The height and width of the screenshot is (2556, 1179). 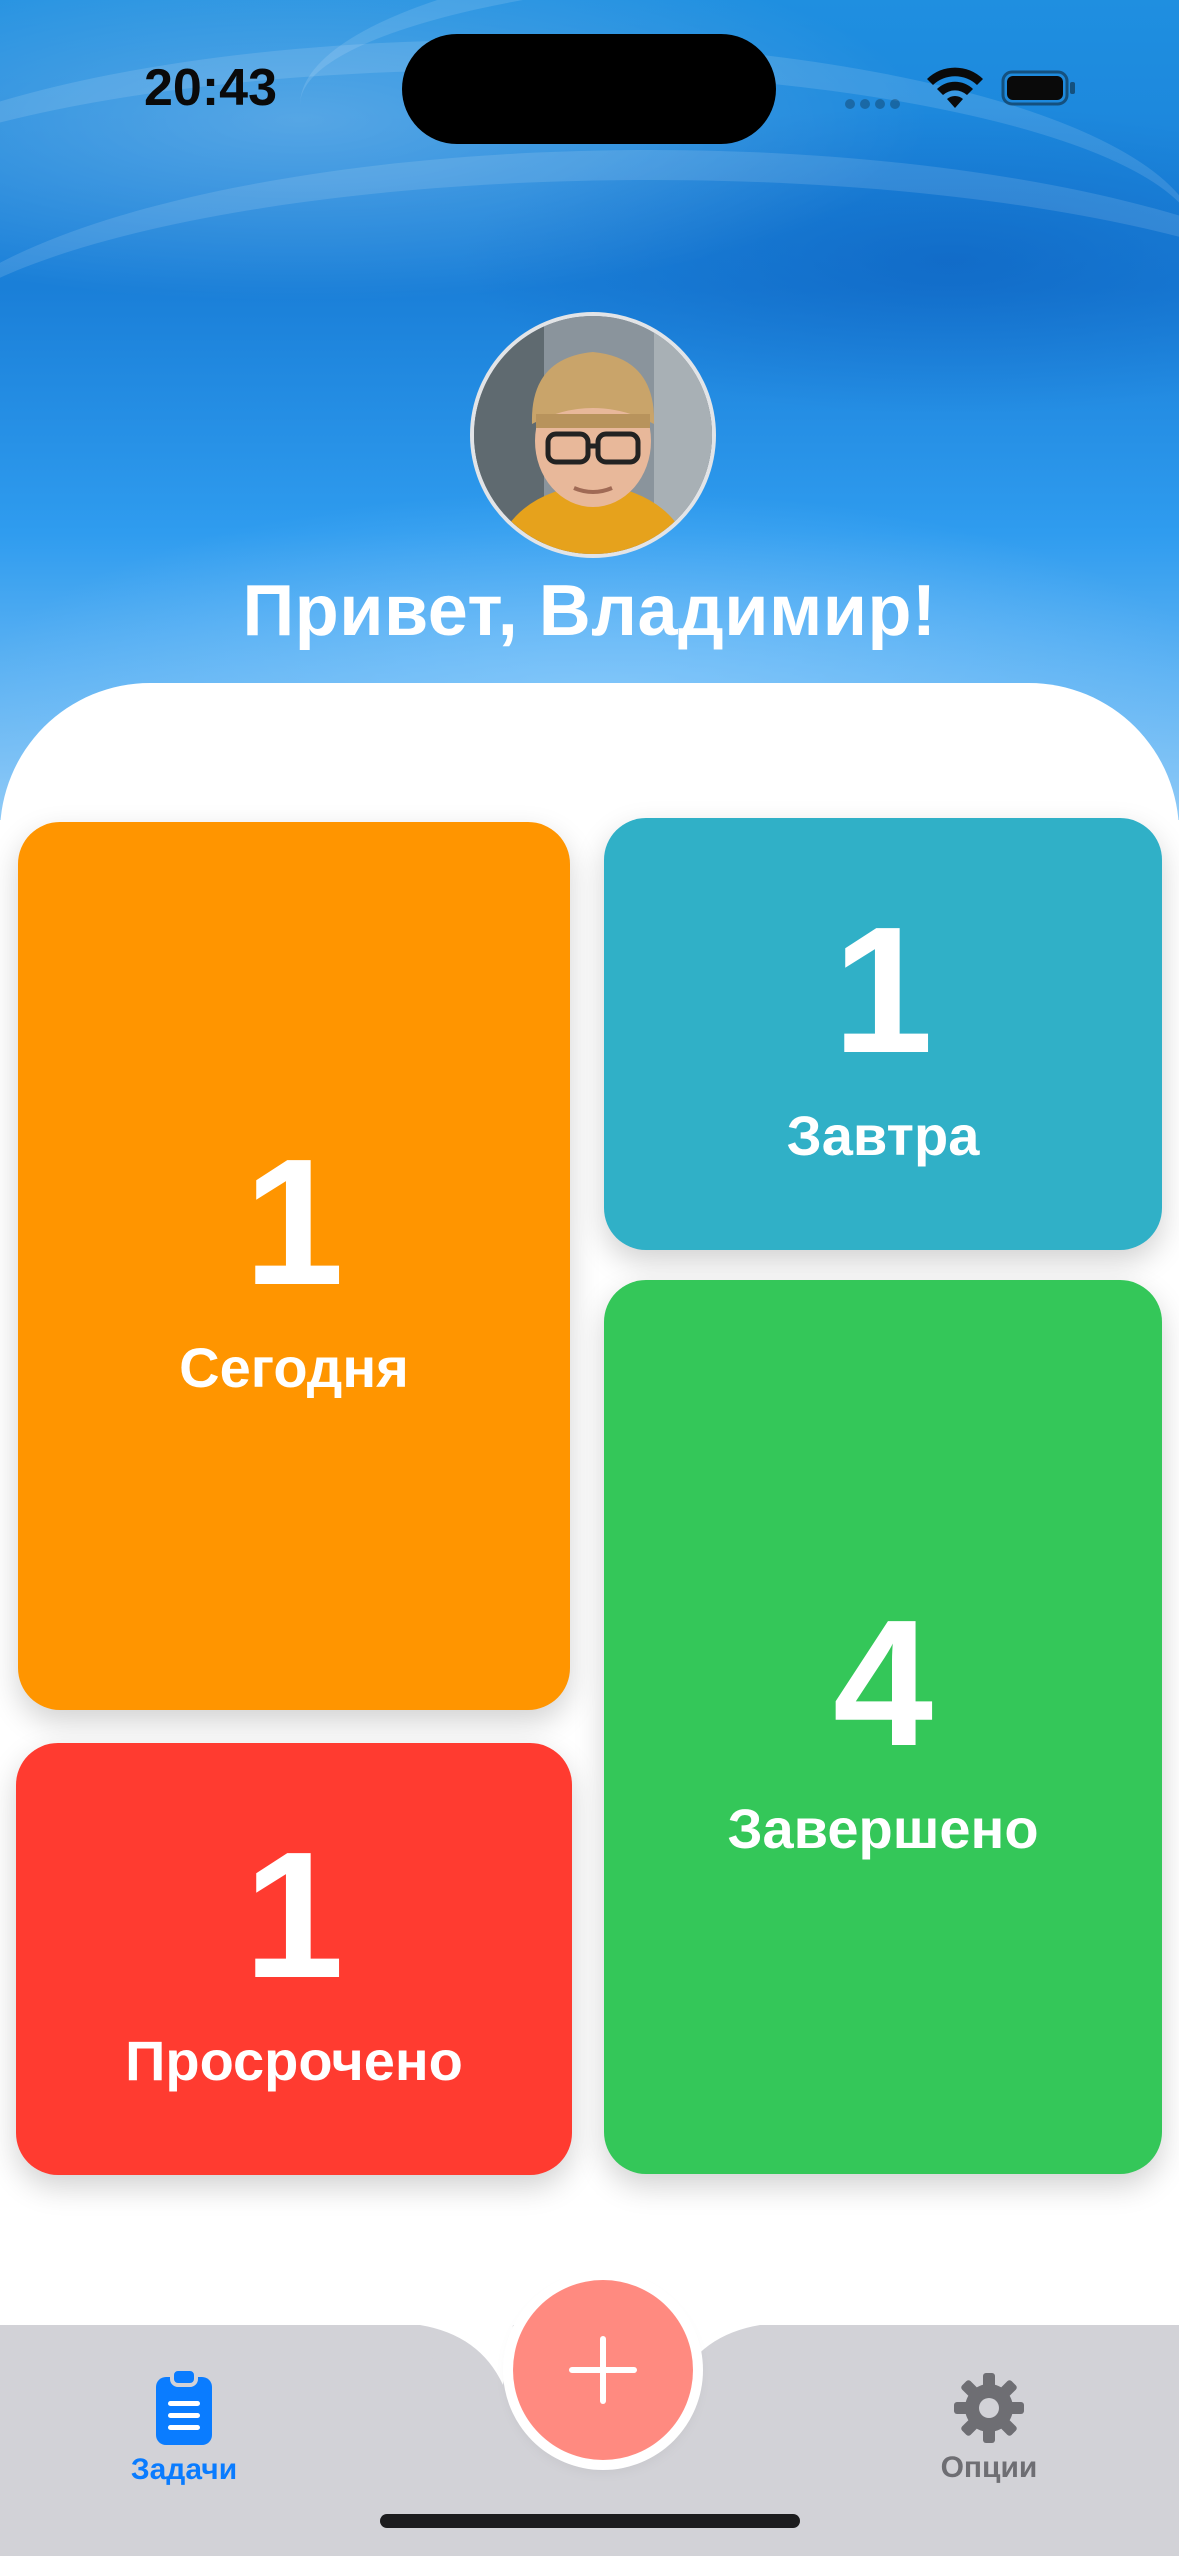 I want to click on avatar, so click(x=593, y=435).